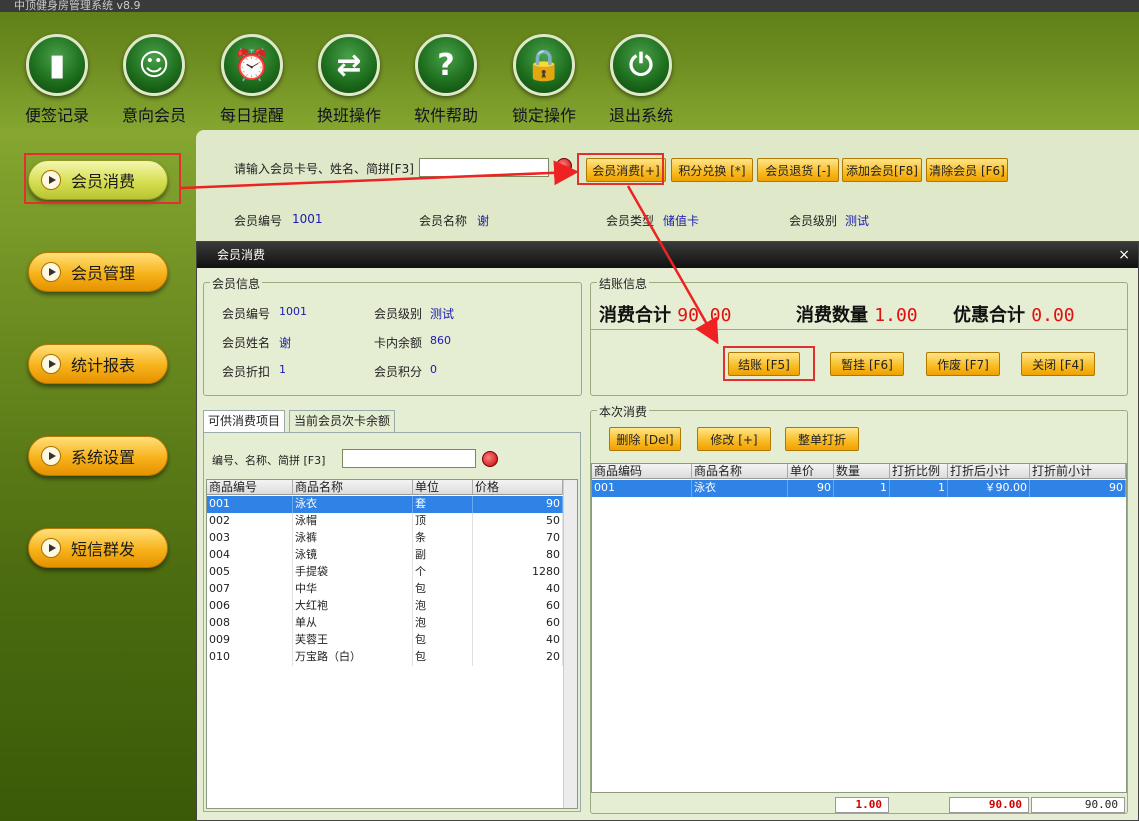 Image resolution: width=1139 pixels, height=821 pixels. Describe the element at coordinates (285, 343) in the screenshot. I see `member-name-value: 谢` at that location.